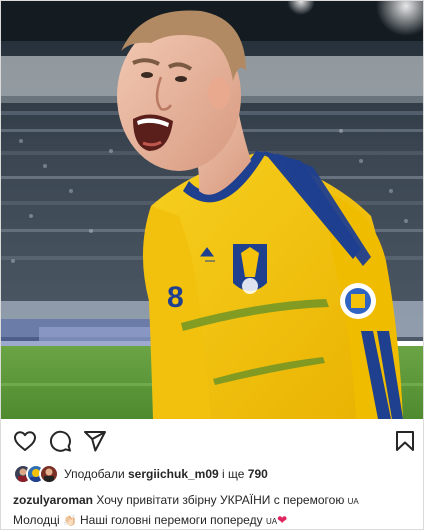  I want to click on comment-bubble-icon, so click(60, 441).